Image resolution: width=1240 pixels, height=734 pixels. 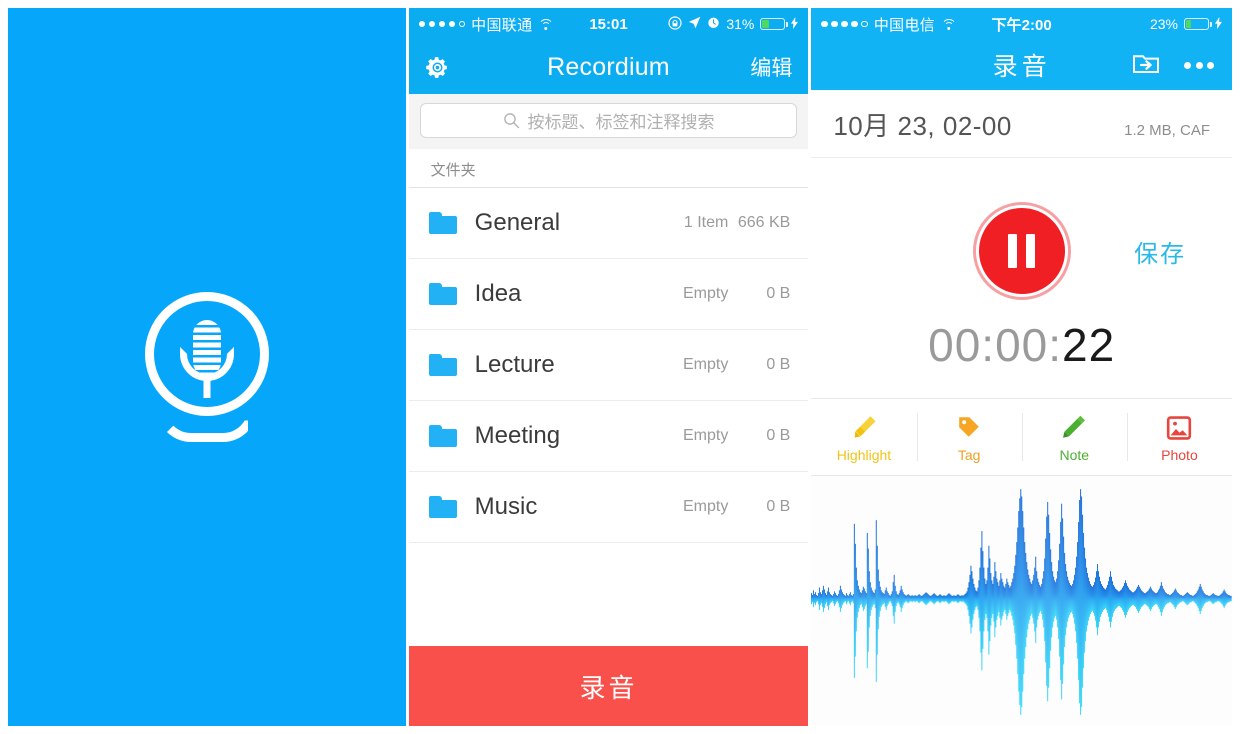 I want to click on status-right-group: 23%, so click(x=1186, y=24).